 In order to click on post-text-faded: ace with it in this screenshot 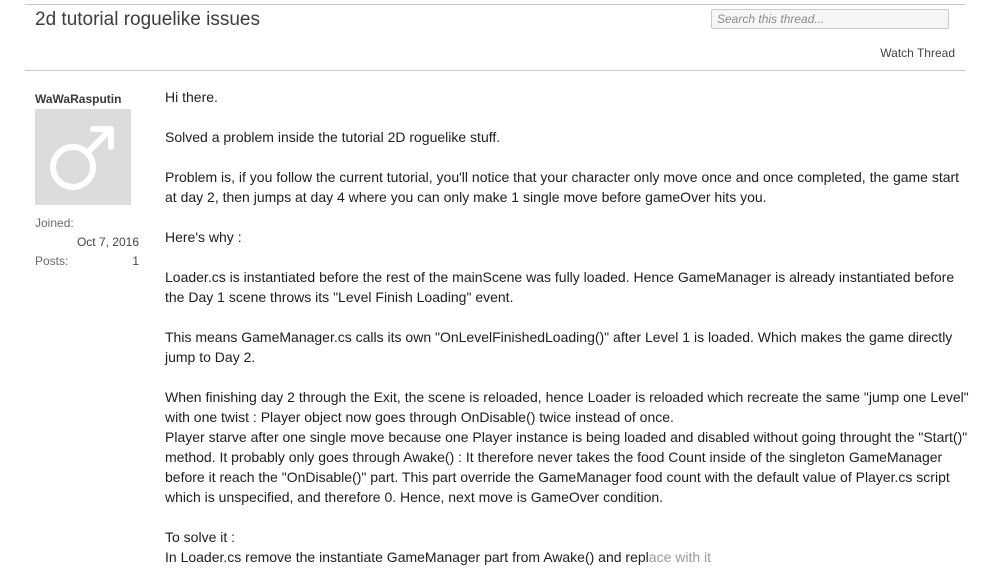, I will do `click(680, 557)`.